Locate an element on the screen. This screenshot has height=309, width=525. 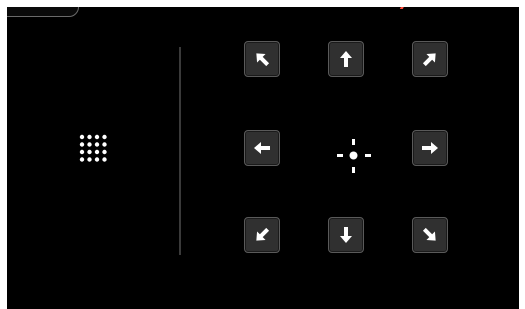
pan-down-right-button is located at coordinates (430, 235).